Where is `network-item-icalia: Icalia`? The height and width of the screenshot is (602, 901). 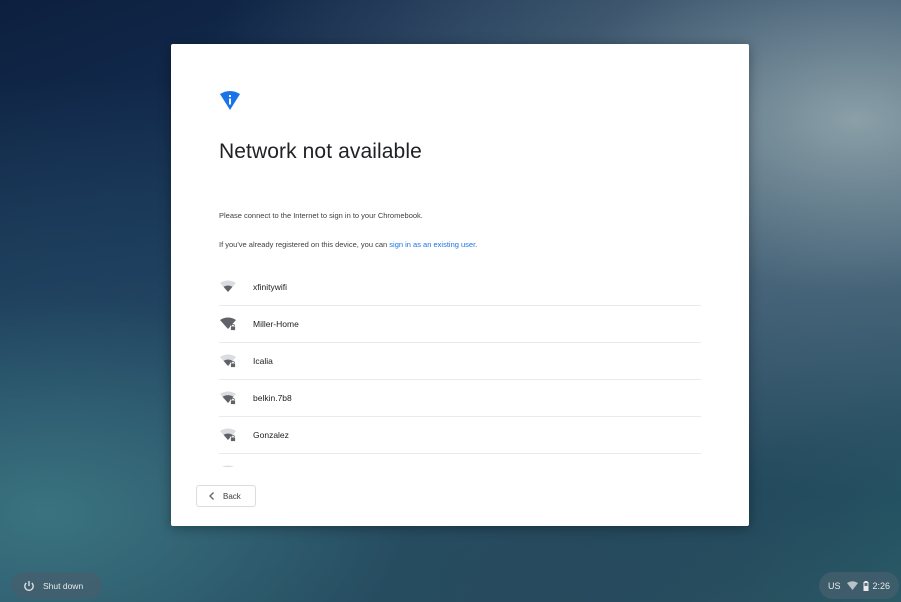 network-item-icalia: Icalia is located at coordinates (460, 361).